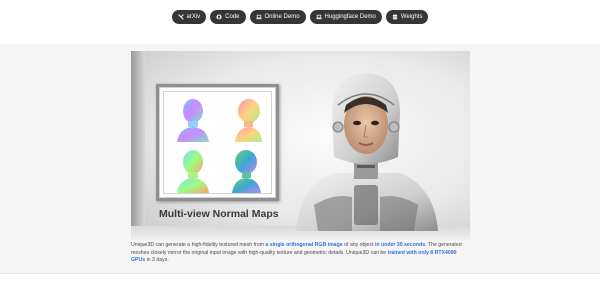 This screenshot has height=301, width=600. What do you see at coordinates (246, 171) in the screenshot?
I see `normal-map-profile` at bounding box center [246, 171].